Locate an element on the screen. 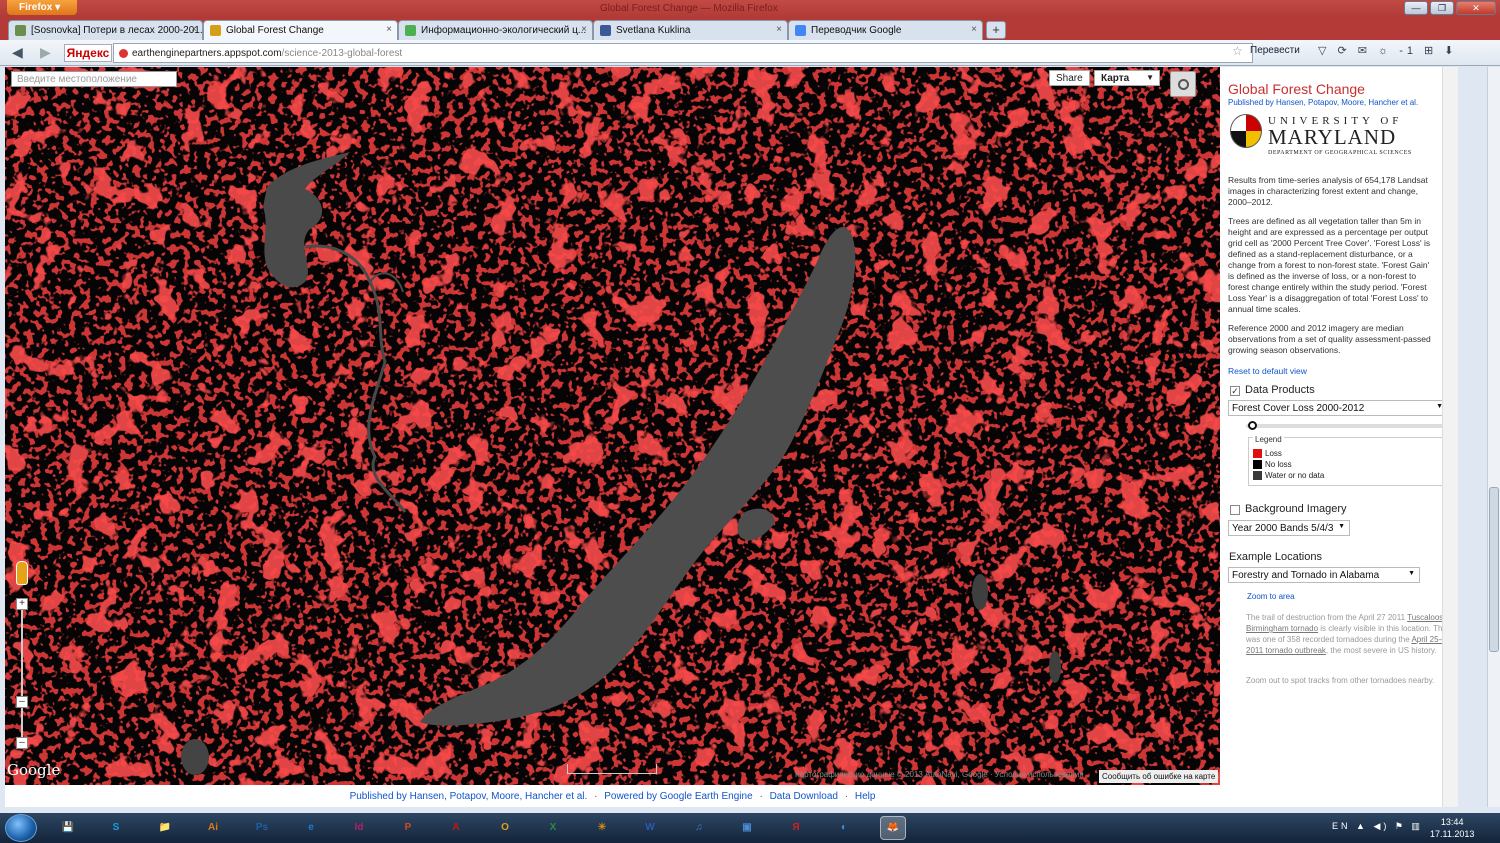 This screenshot has height=843, width=1500. new-tab-button: + is located at coordinates (996, 30).